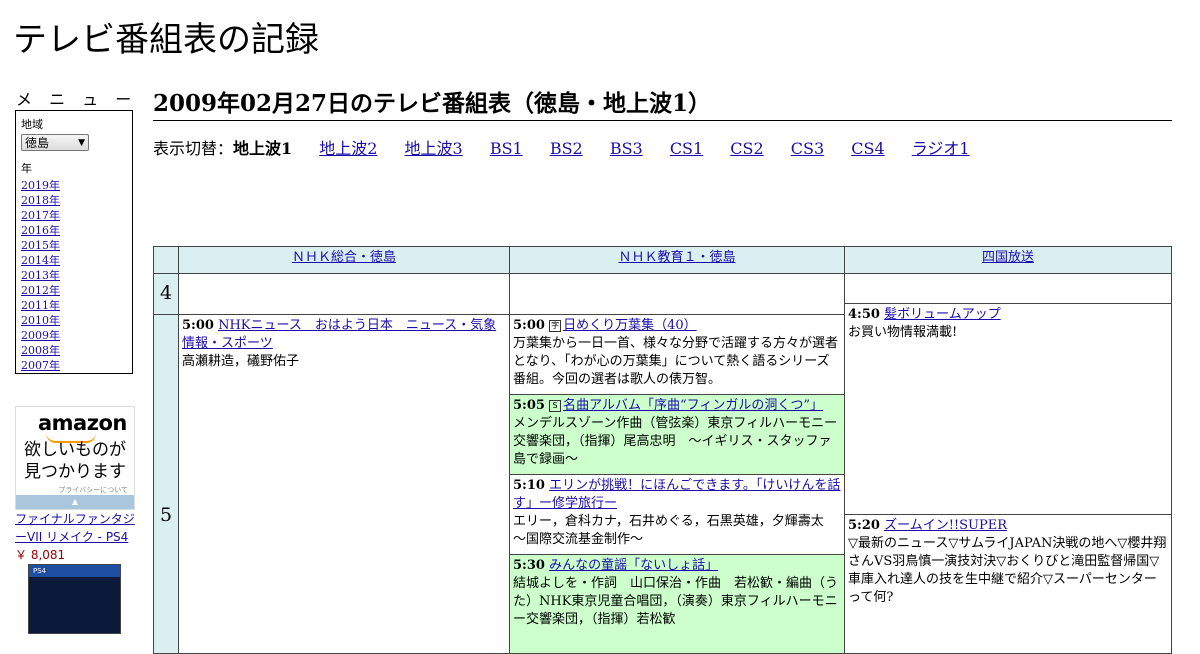 The image size is (1200, 654). I want to click on program-title-link: みんなの童謡「ないしょ話」, so click(633, 565).